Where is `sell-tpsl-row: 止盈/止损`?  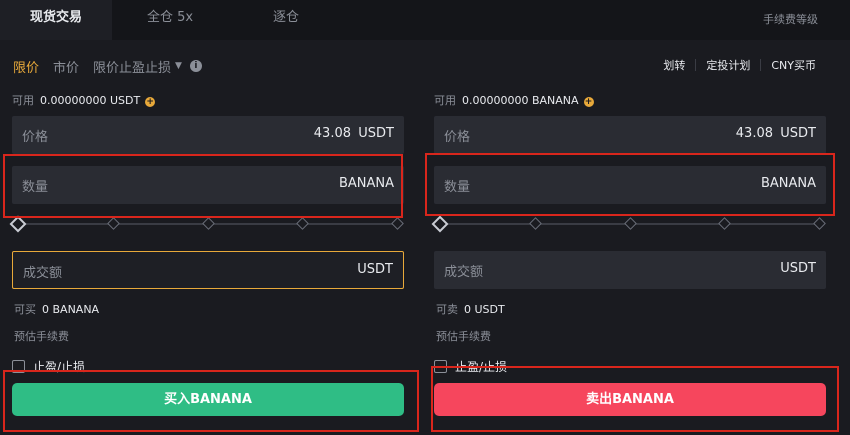 sell-tpsl-row: 止盈/止损 is located at coordinates (470, 366).